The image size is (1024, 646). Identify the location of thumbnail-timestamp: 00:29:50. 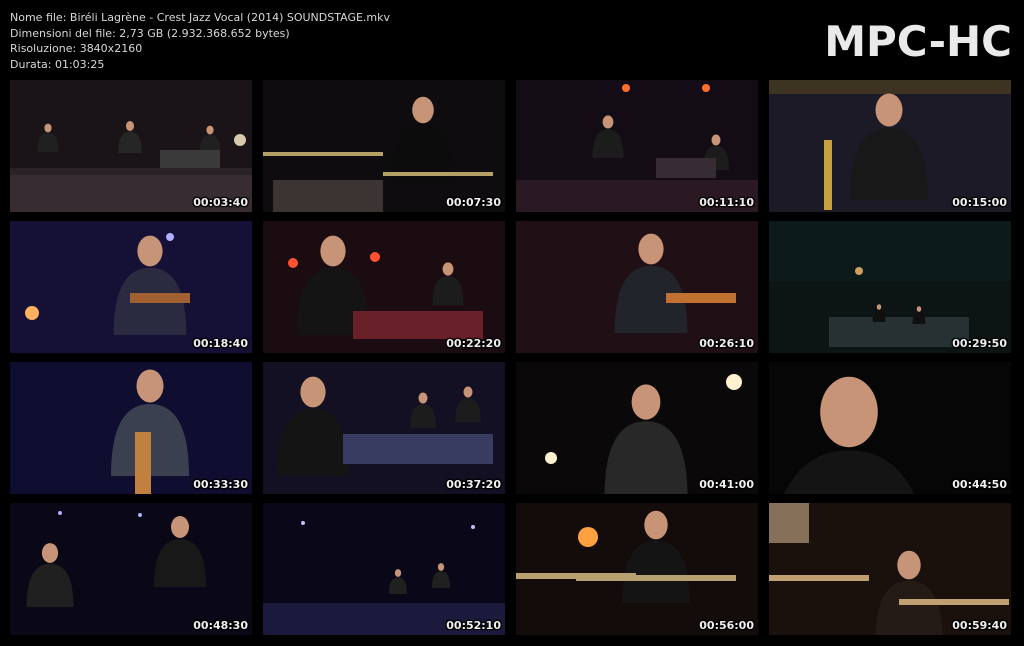
(979, 343).